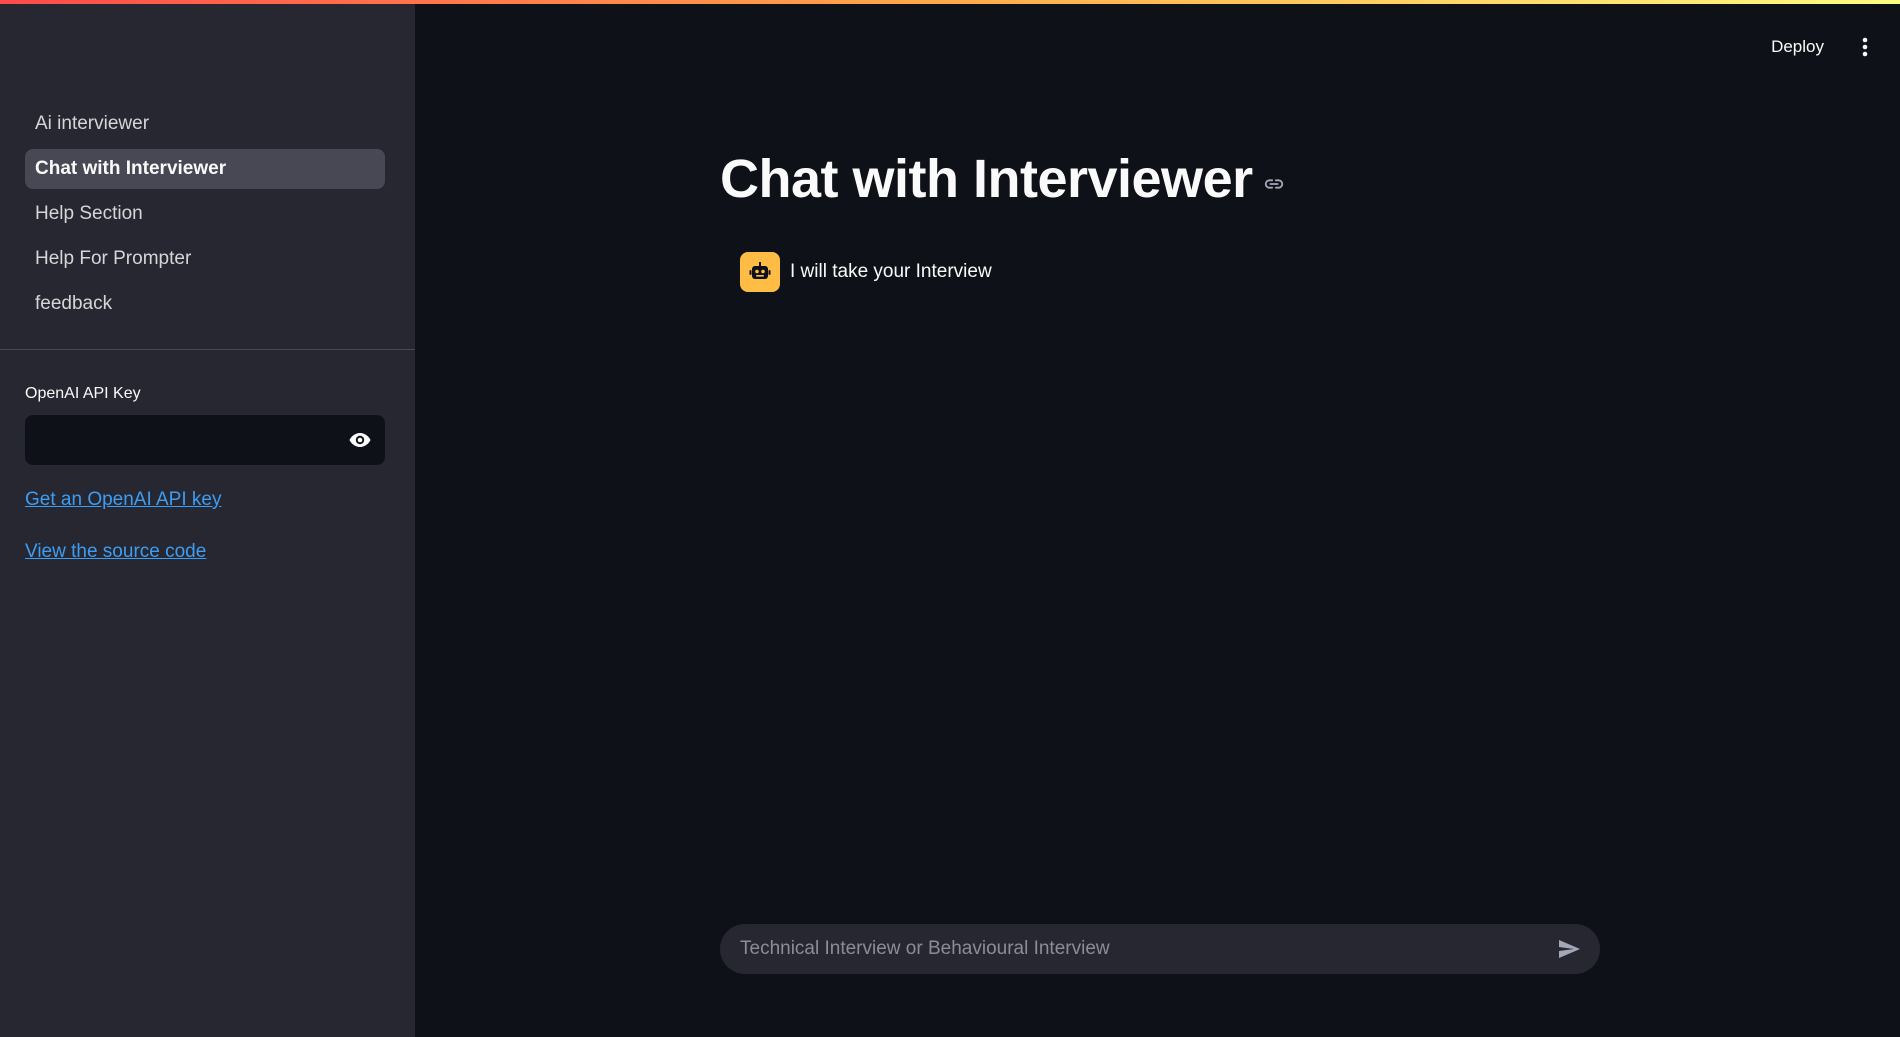  Describe the element at coordinates (891, 271) in the screenshot. I see `chat-message-text: I will take your Interview` at that location.